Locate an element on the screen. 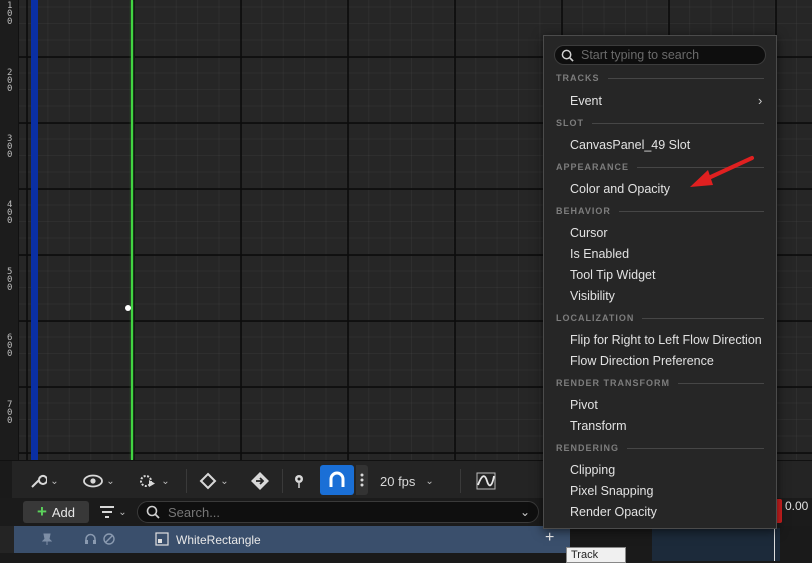 The image size is (812, 563). curve-editor-icon is located at coordinates (486, 481).